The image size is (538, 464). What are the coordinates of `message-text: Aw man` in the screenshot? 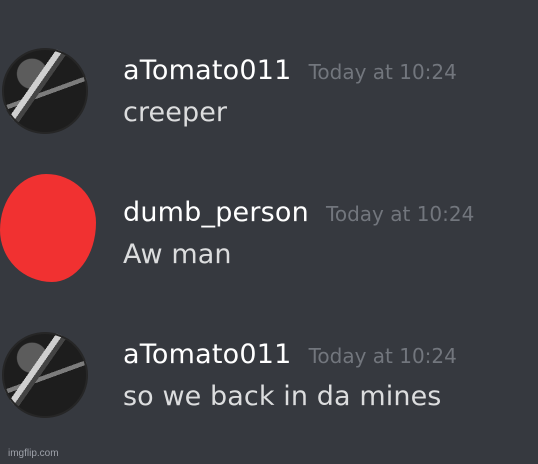 It's located at (177, 254).